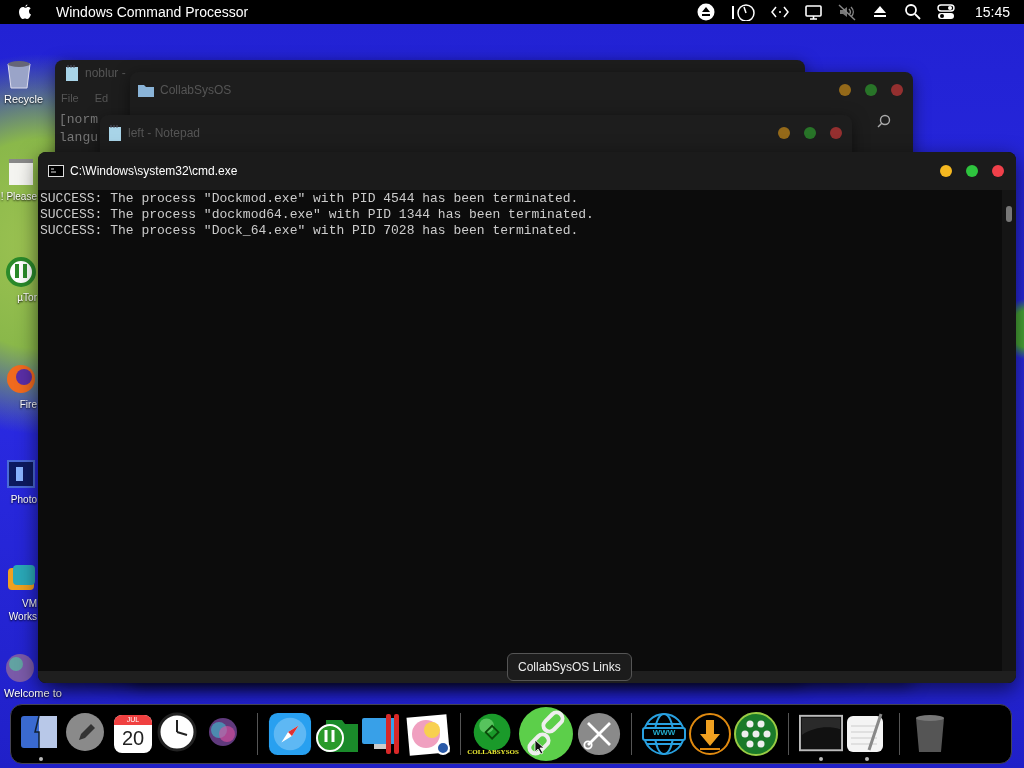 The height and width of the screenshot is (768, 1024). What do you see at coordinates (599, 734) in the screenshot?
I see `tools-icon` at bounding box center [599, 734].